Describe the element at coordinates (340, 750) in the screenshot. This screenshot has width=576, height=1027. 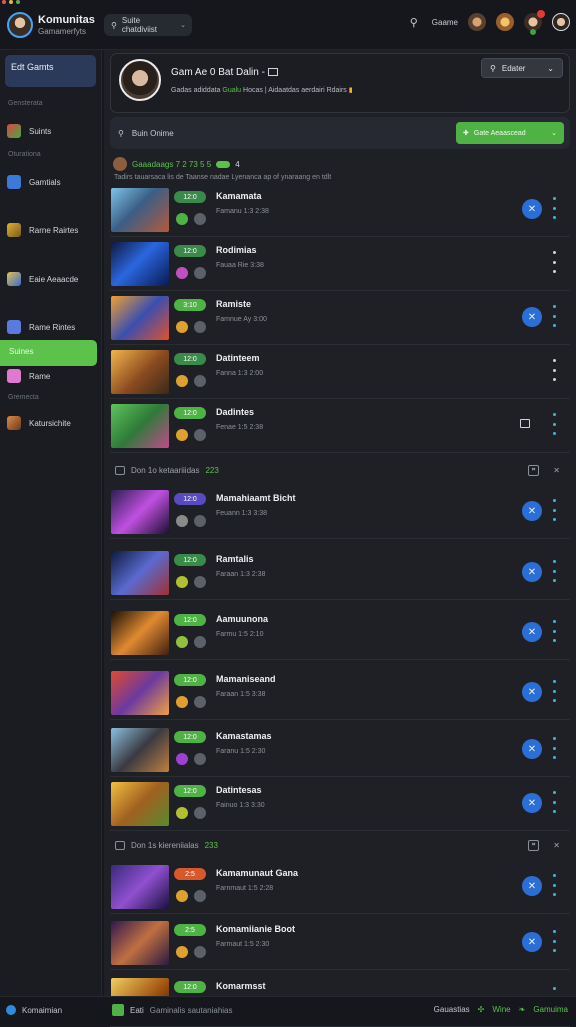
I see `friend-row: 12:0 Kamastamas Faranu 1:5 2:30 ✕` at that location.